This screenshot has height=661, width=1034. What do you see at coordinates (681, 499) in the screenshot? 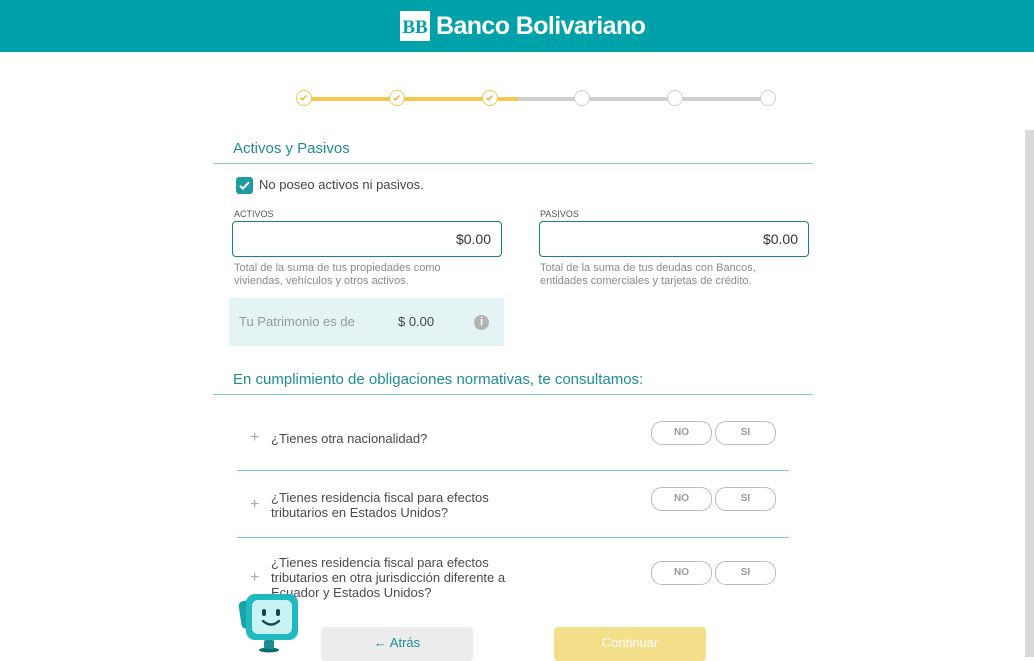
I see `us-tax-no-button: NO` at bounding box center [681, 499].